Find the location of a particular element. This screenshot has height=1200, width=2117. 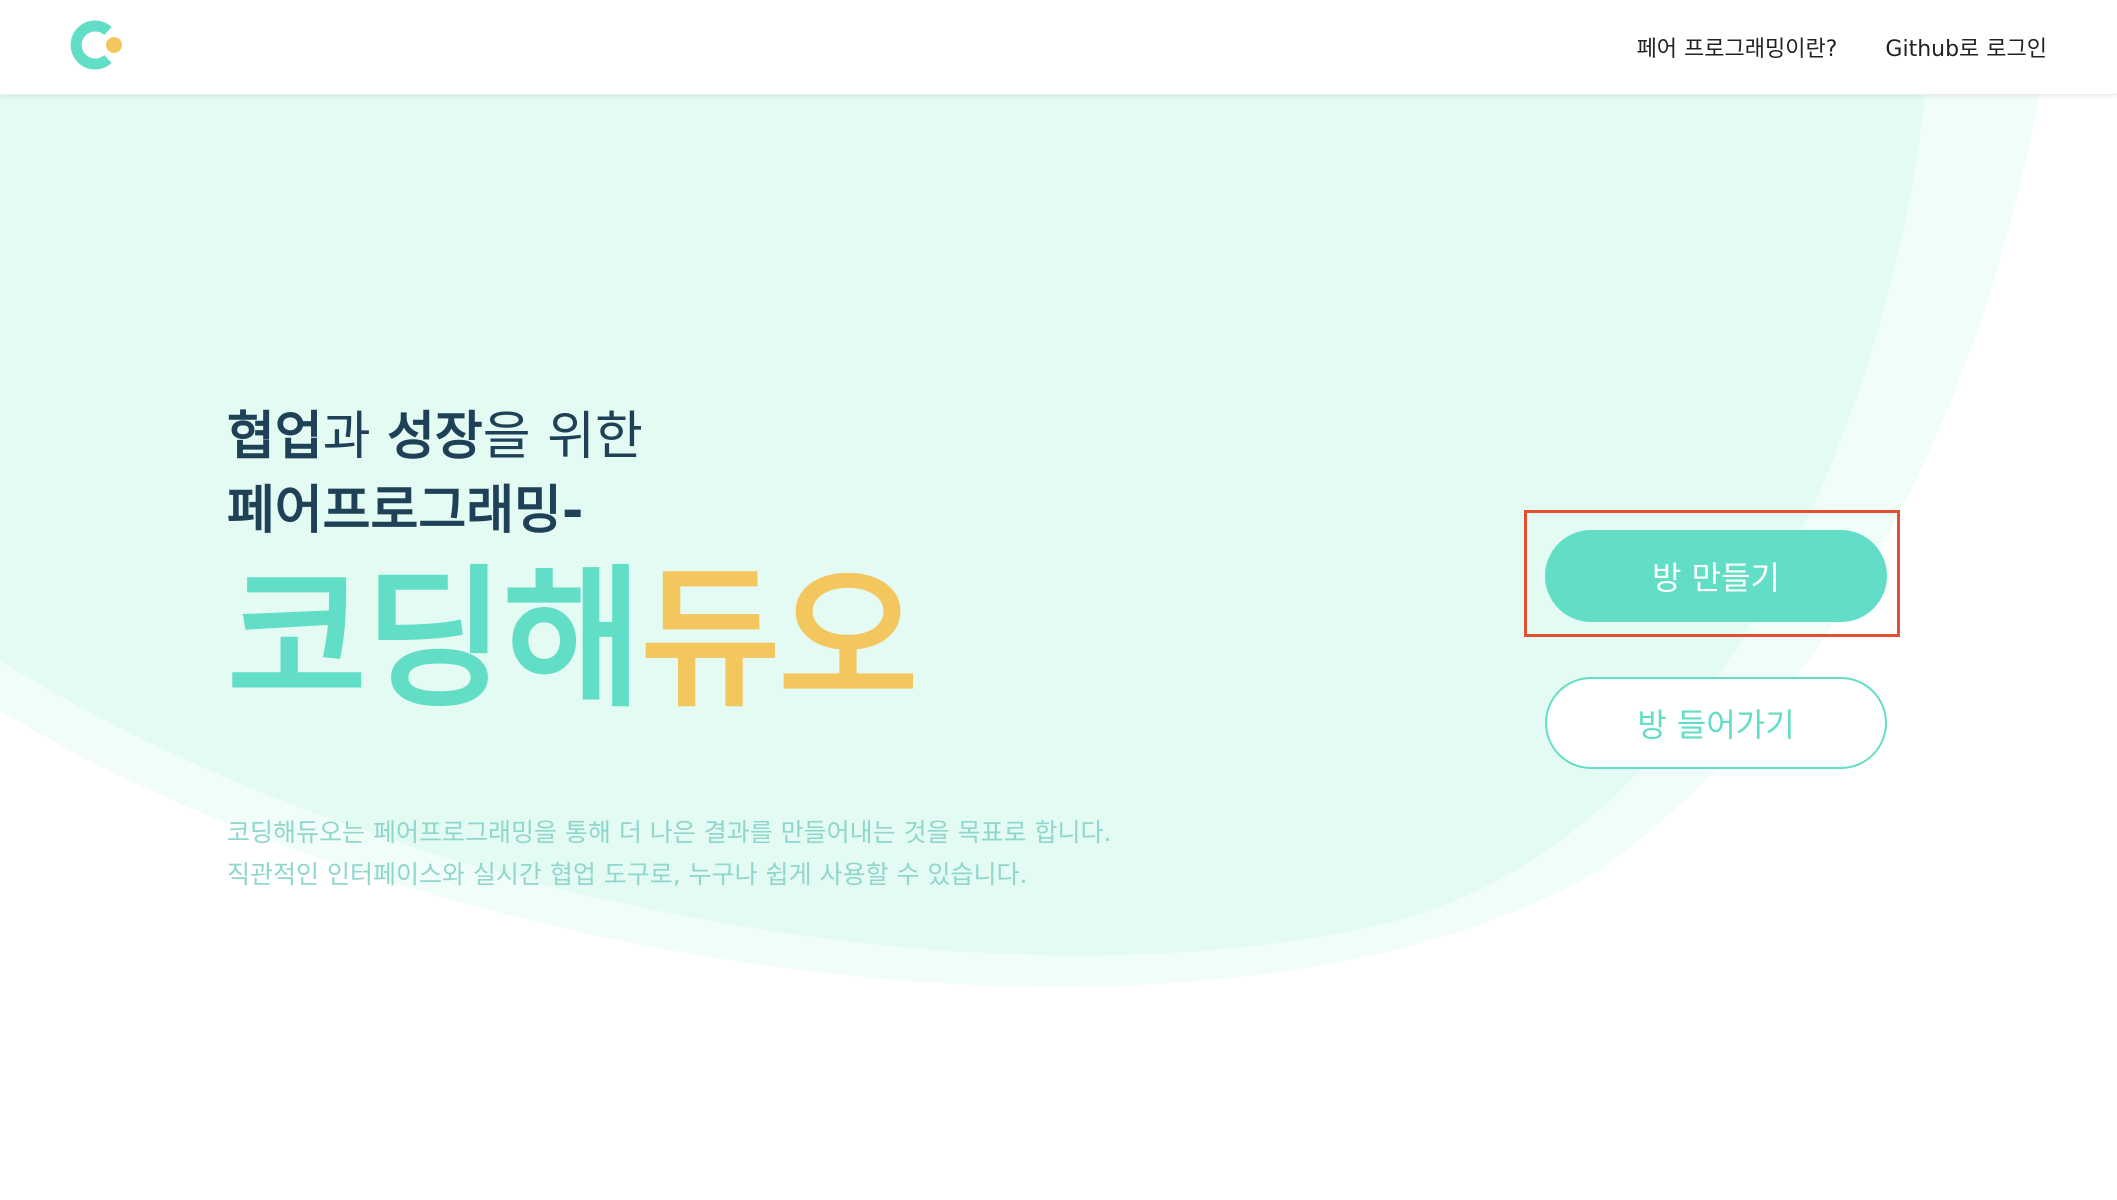

tagline-line-2: 페어프로그래밍- is located at coordinates (571, 511).